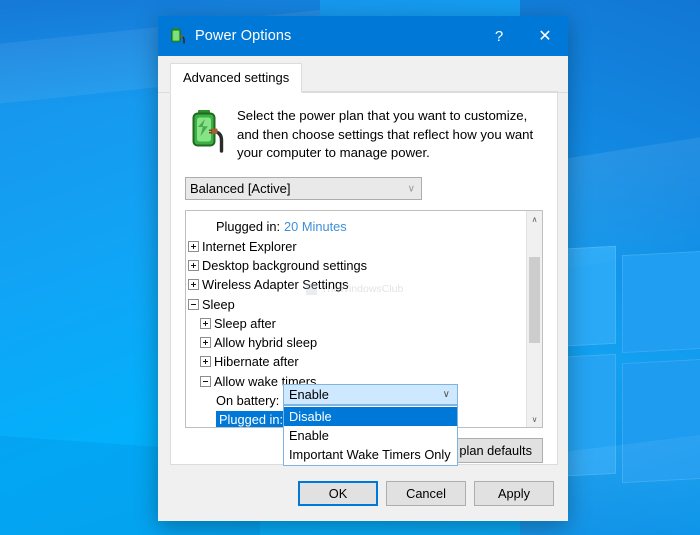 The width and height of the screenshot is (700, 535). Describe the element at coordinates (303, 189) in the screenshot. I see `power-plan-select: Balanced [Active] ∨` at that location.